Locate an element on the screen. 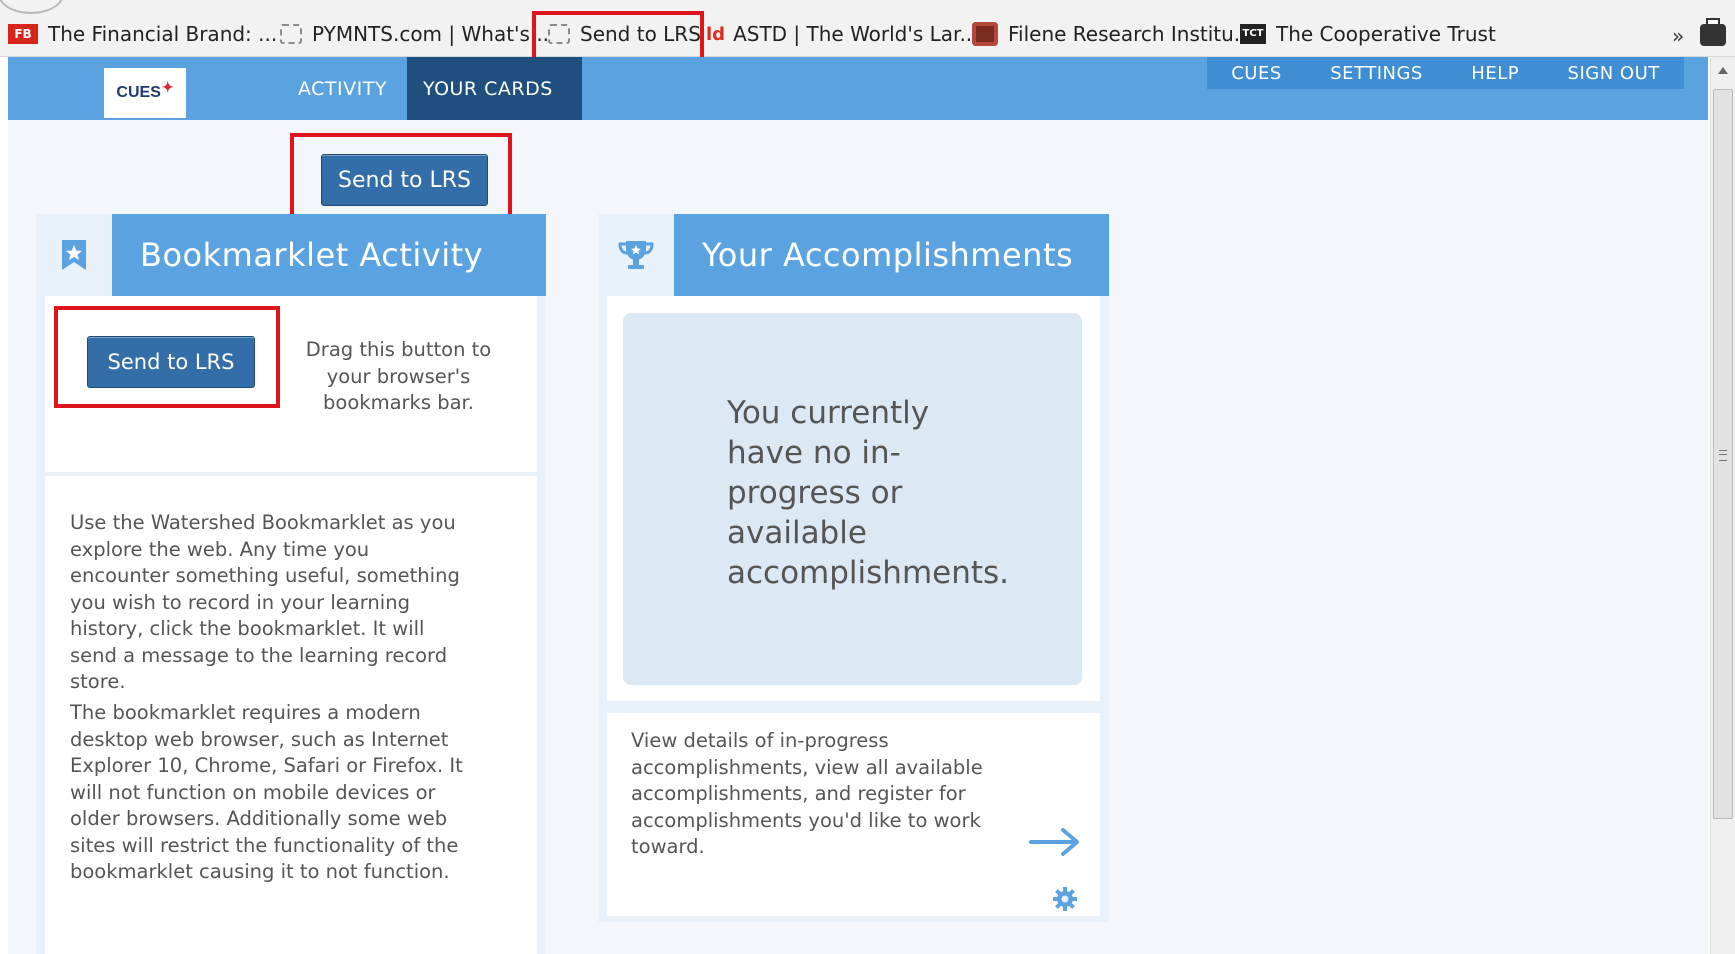 The height and width of the screenshot is (954, 1735). scroll-grip-icon is located at coordinates (1723, 455).